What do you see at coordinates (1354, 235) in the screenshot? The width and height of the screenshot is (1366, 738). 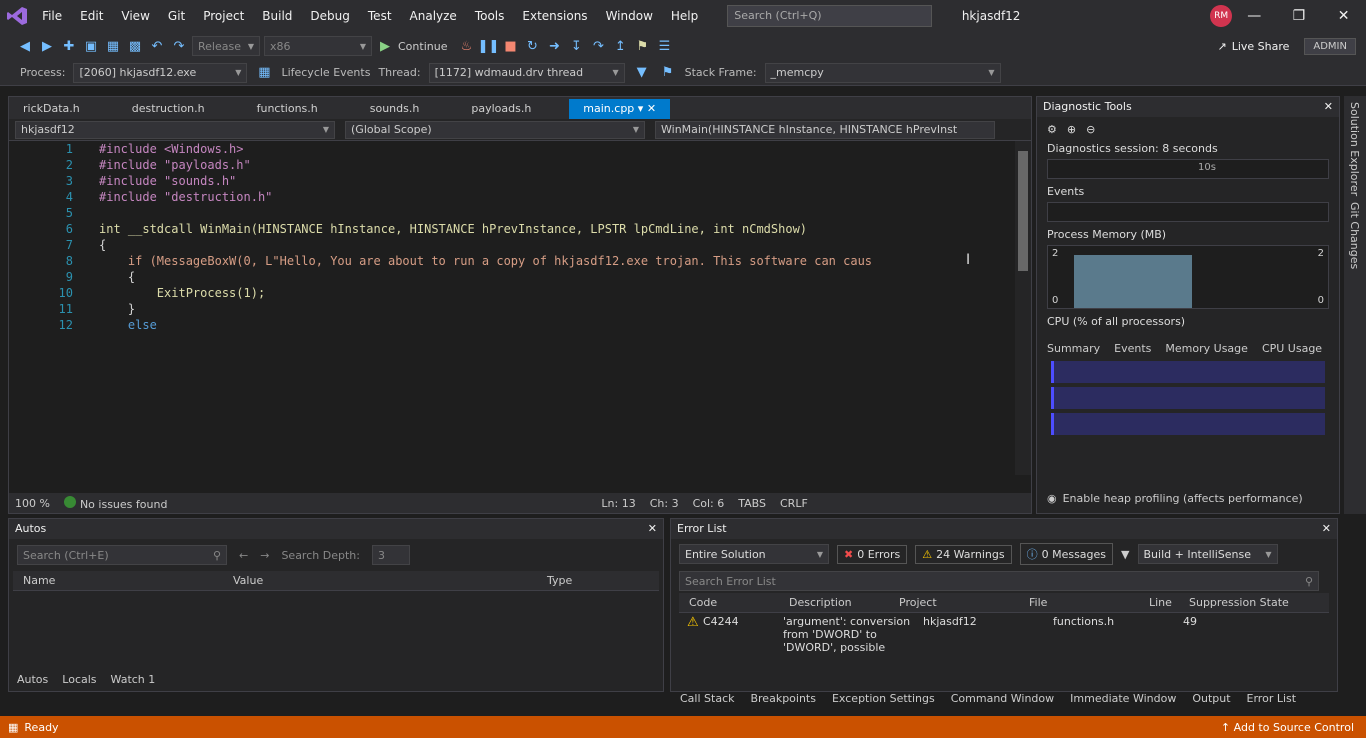 I see `git-changes-tab: Git Changes` at bounding box center [1354, 235].